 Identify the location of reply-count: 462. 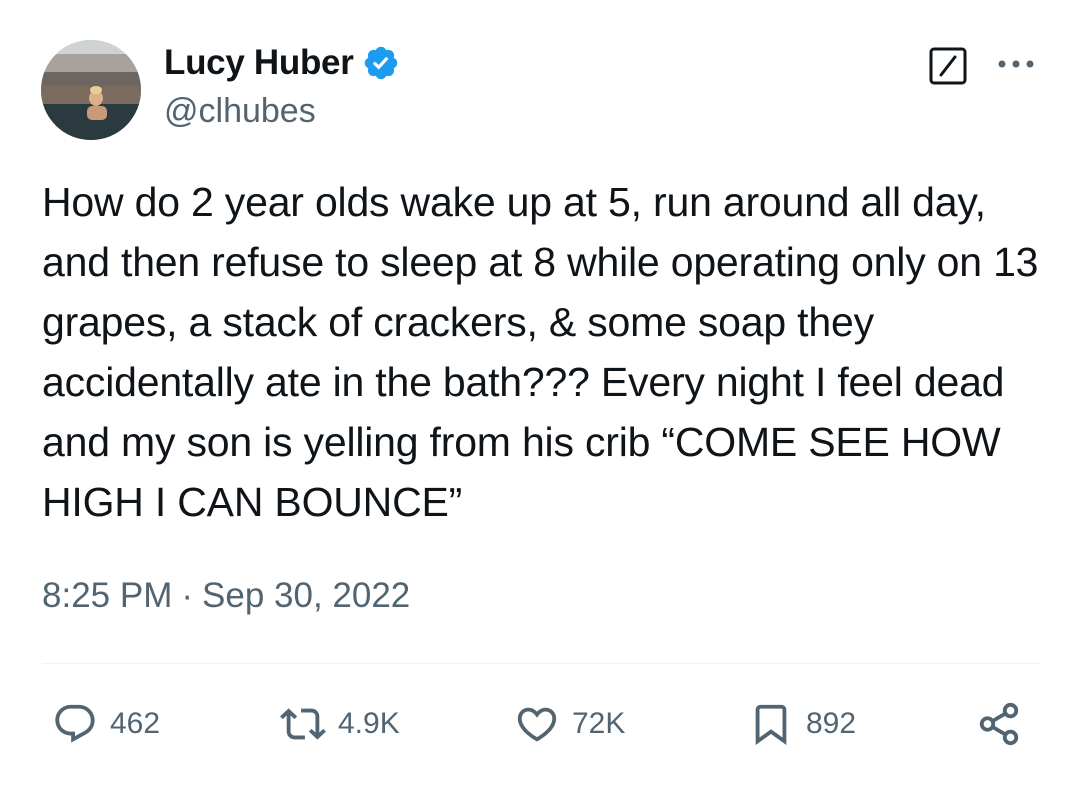
(135, 723).